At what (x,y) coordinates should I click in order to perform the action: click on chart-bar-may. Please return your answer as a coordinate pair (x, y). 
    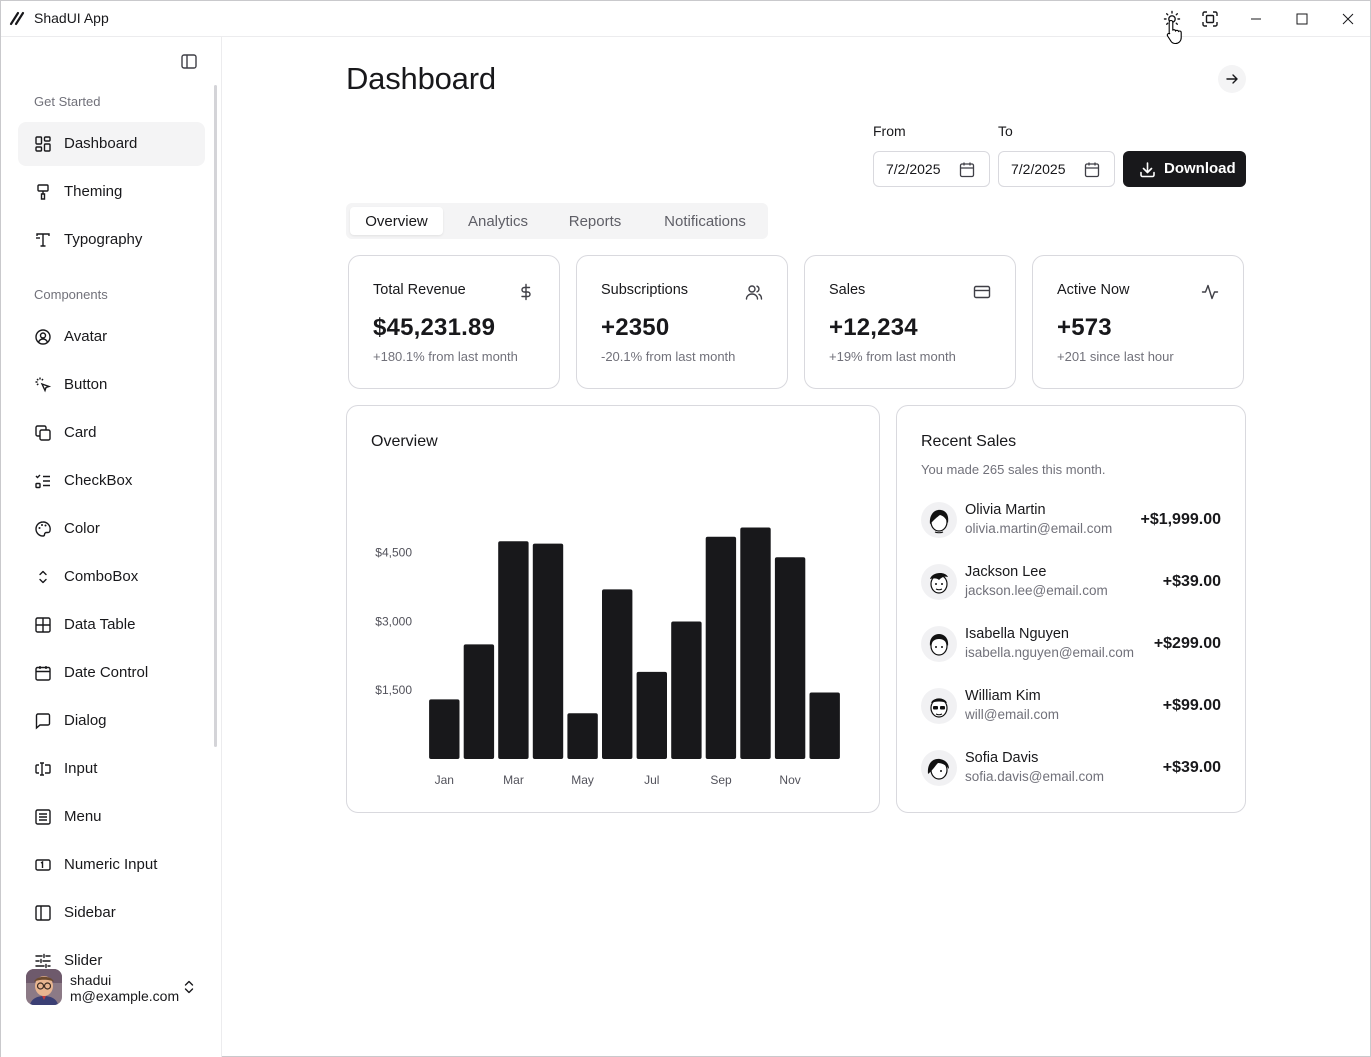
    Looking at the image, I should click on (582, 736).